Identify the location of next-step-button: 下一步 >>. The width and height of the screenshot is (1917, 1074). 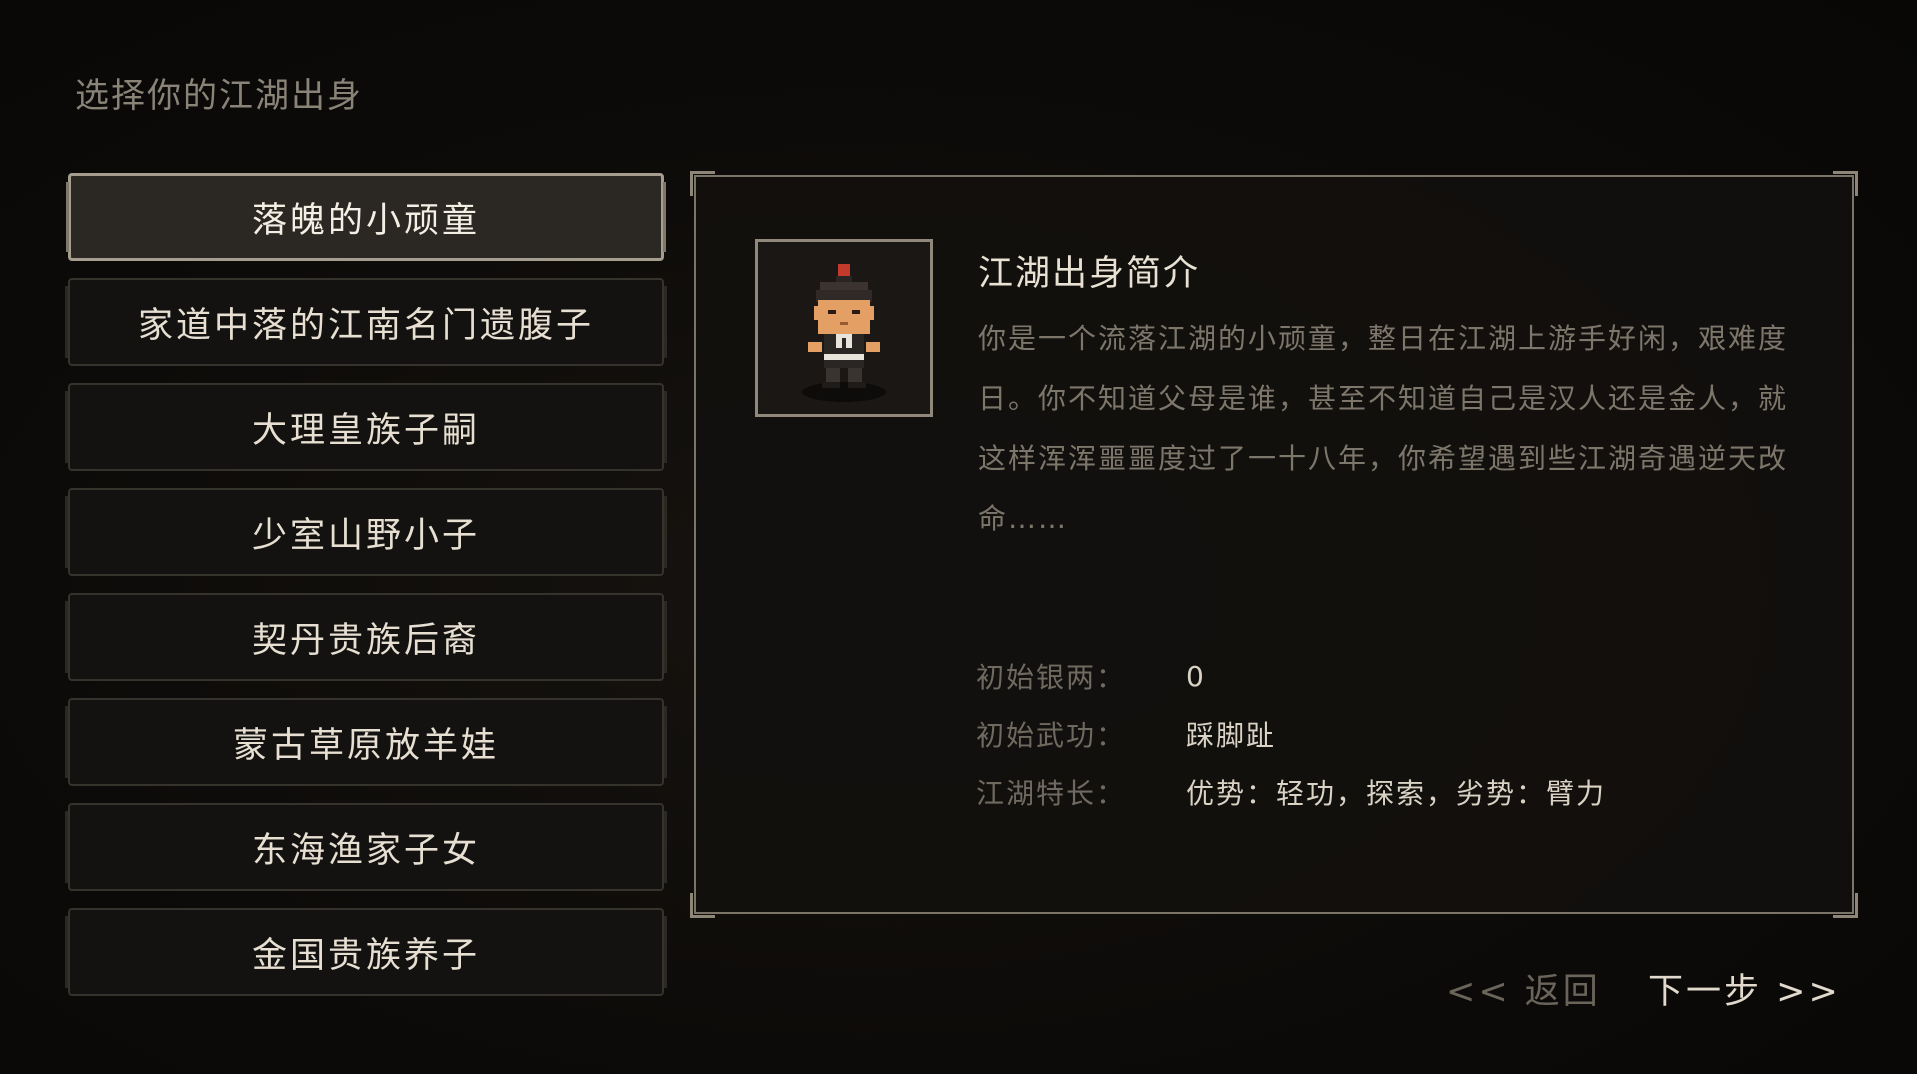
(1744, 988).